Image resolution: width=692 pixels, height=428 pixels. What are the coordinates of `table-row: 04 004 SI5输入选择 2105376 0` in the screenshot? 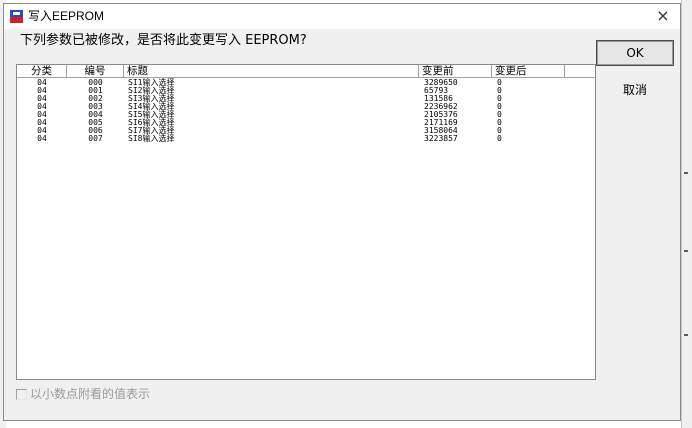 It's located at (306, 115).